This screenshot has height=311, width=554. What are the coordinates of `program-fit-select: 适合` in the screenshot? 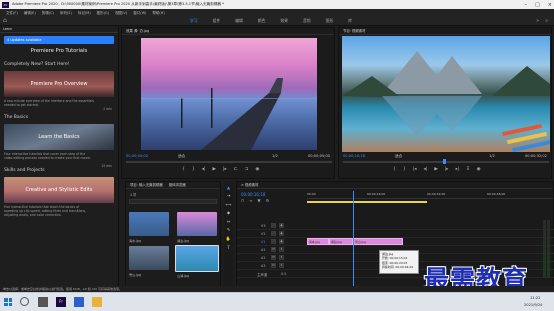 It's located at (398, 156).